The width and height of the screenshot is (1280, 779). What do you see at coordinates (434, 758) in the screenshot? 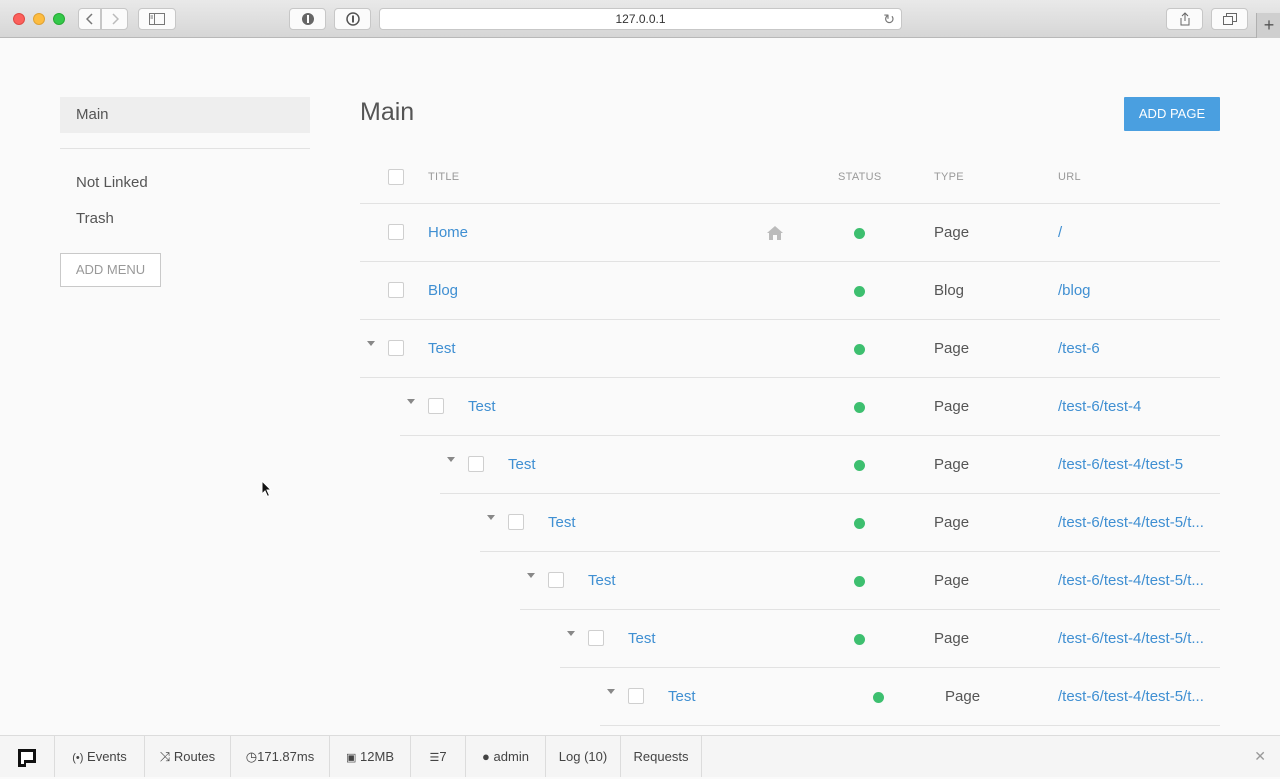
I see `database-icon: ☰` at bounding box center [434, 758].